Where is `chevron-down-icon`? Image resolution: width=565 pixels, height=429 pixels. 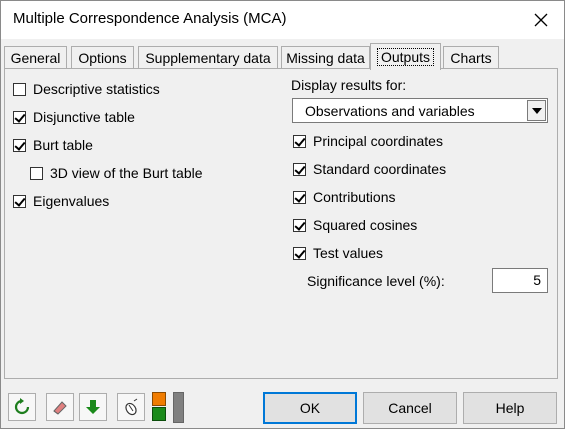 chevron-down-icon is located at coordinates (536, 110).